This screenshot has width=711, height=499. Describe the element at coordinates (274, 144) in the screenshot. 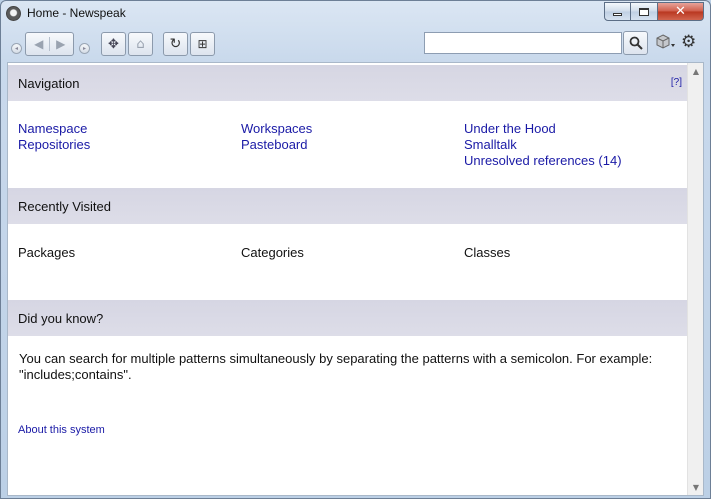

I see `nav-link-pasteboard: Pasteboard` at that location.